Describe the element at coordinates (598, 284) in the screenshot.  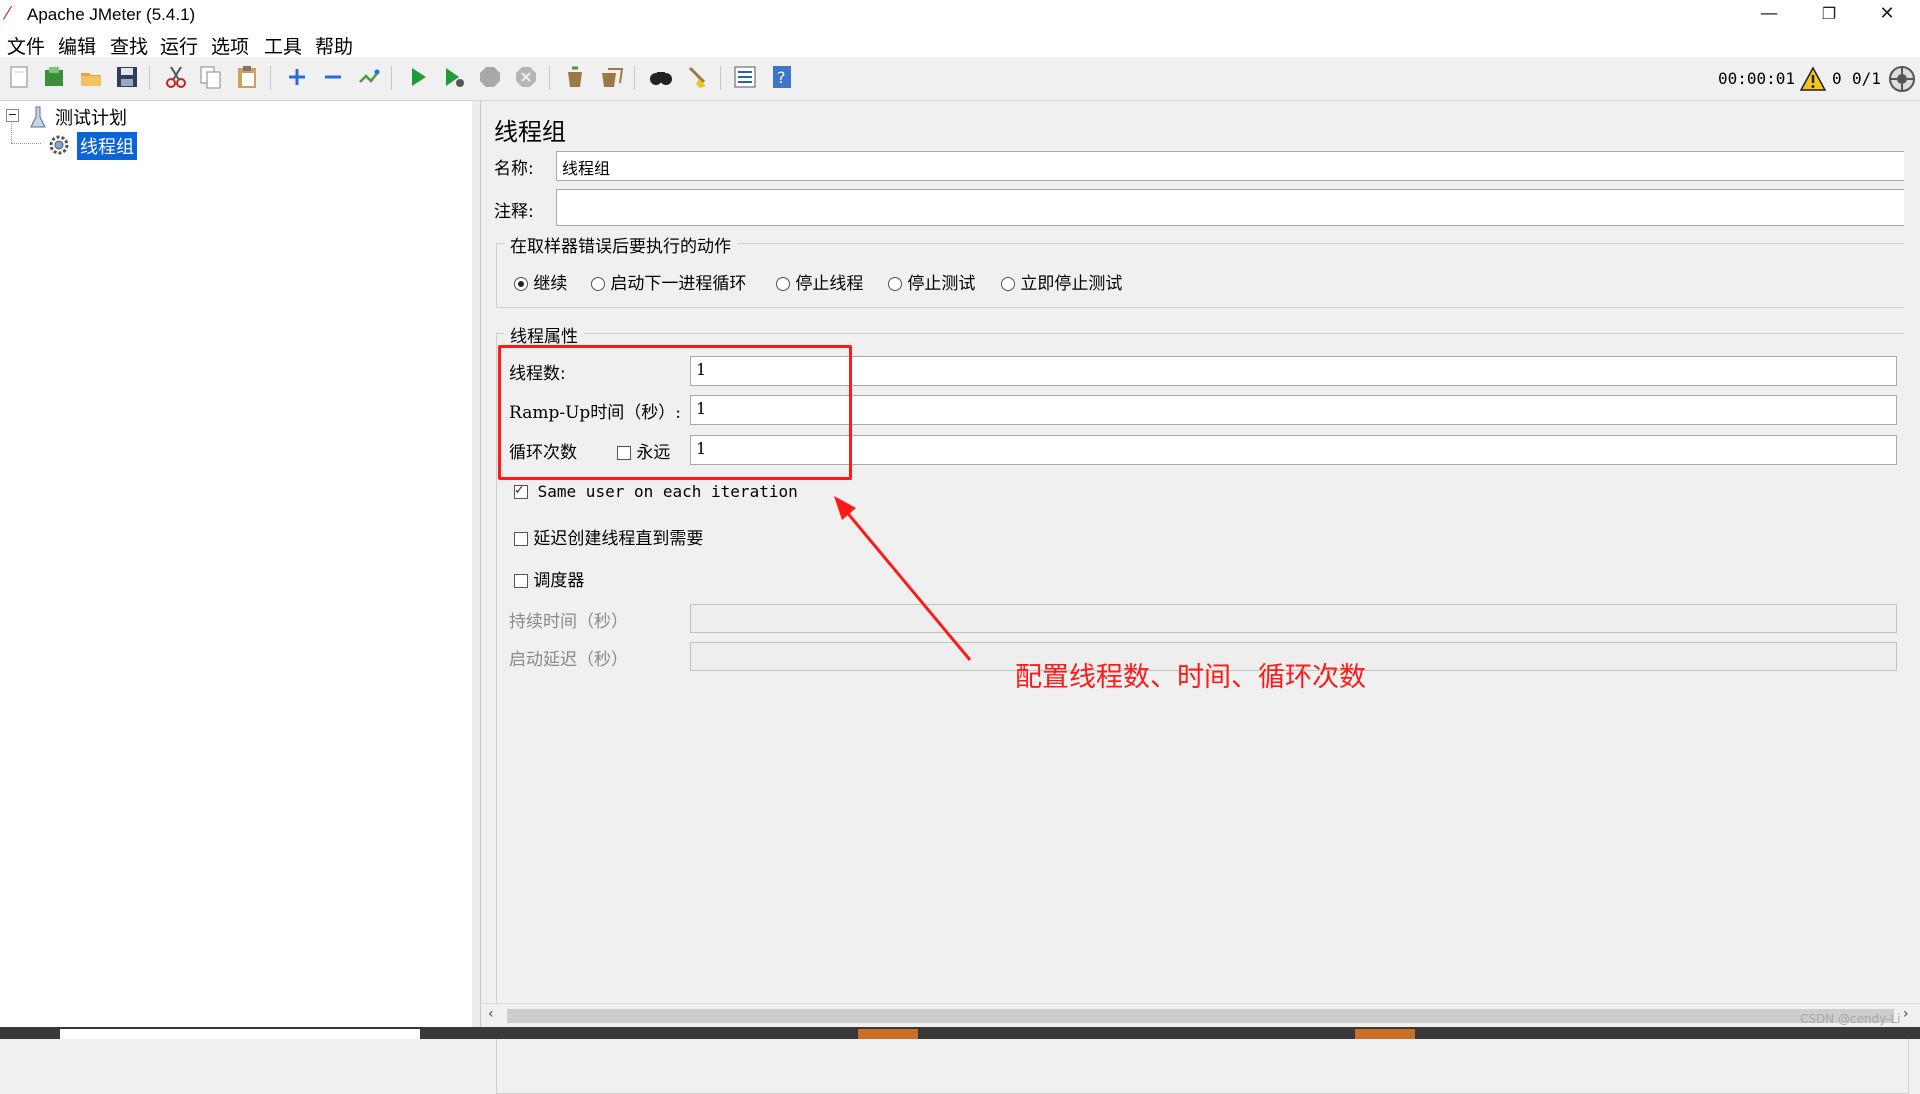
I see `radio-start-next-loop-indicator` at that location.